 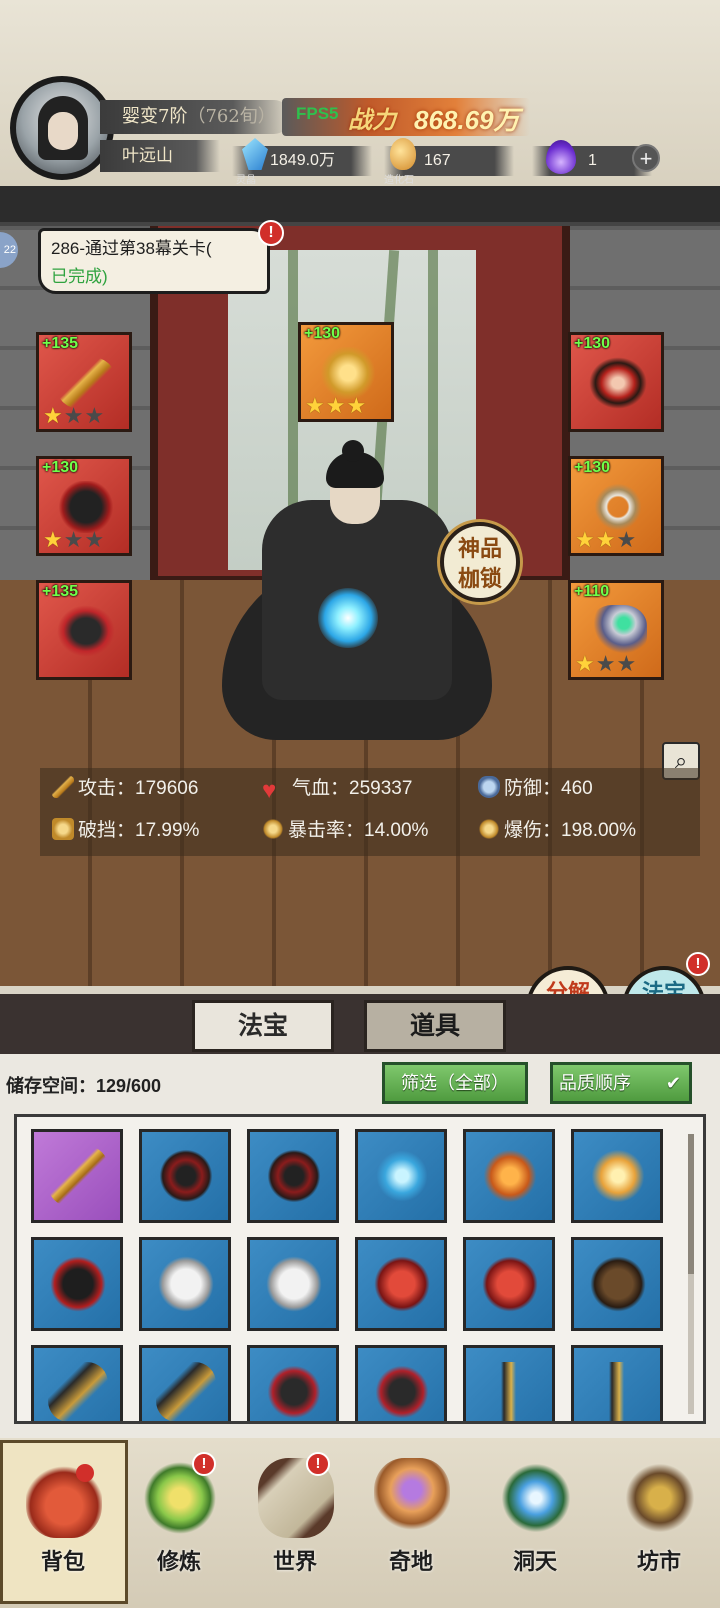 What do you see at coordinates (60, 591) in the screenshot?
I see `equip-bonus: +135` at bounding box center [60, 591].